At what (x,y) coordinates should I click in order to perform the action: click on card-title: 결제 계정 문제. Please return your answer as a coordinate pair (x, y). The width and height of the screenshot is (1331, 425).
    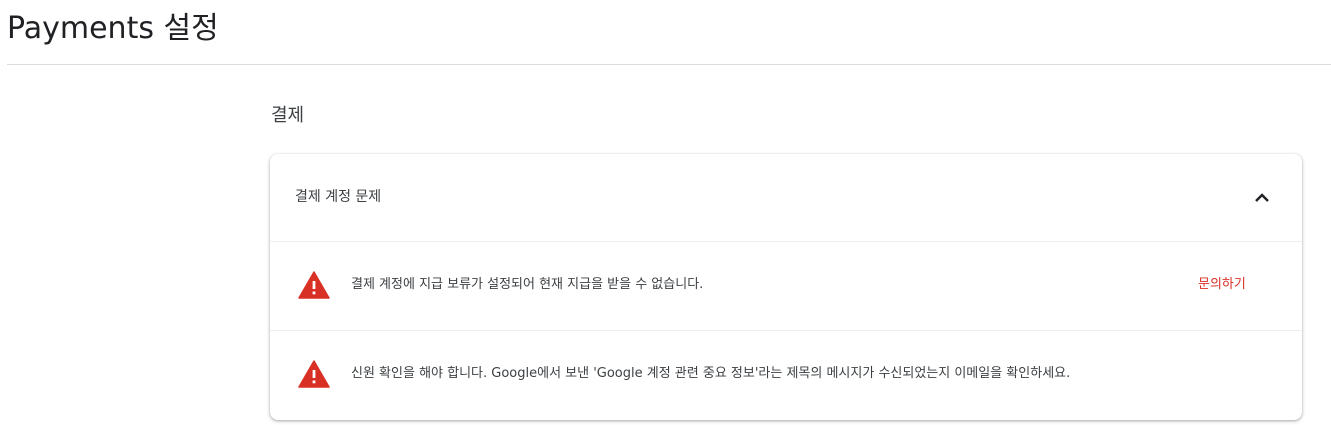
    Looking at the image, I should click on (338, 197).